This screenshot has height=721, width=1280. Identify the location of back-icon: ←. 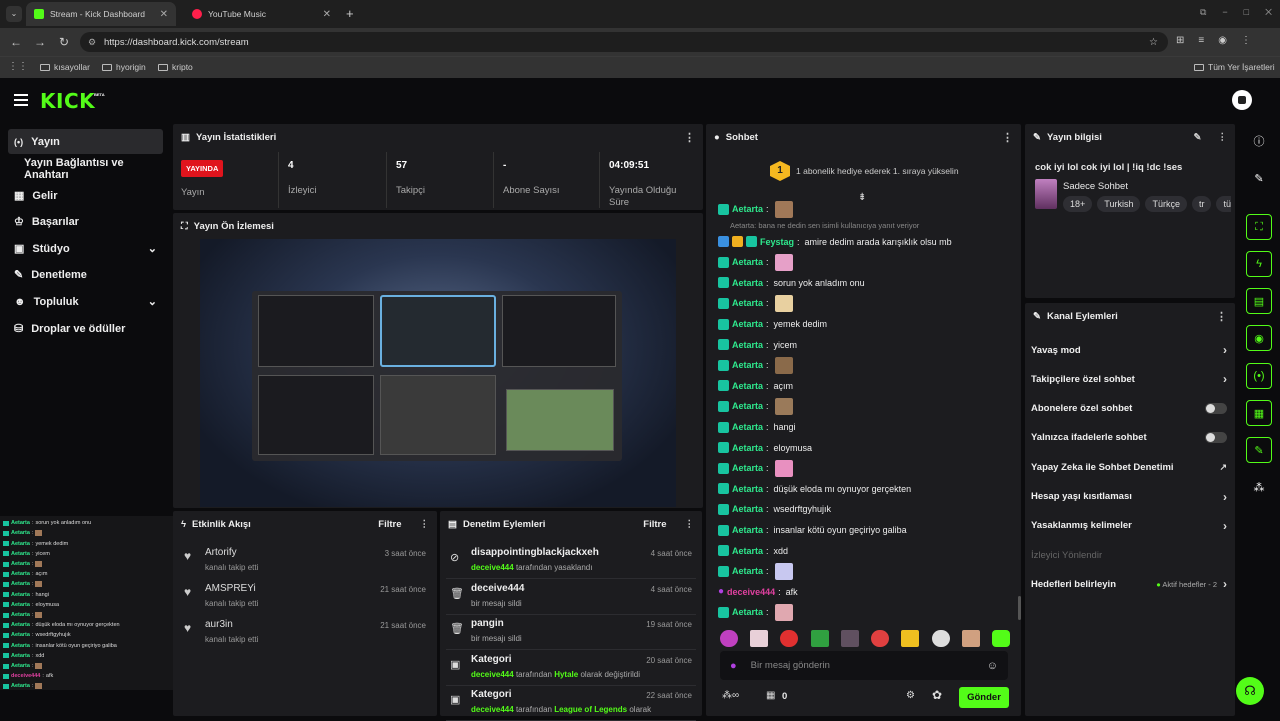
(16, 42).